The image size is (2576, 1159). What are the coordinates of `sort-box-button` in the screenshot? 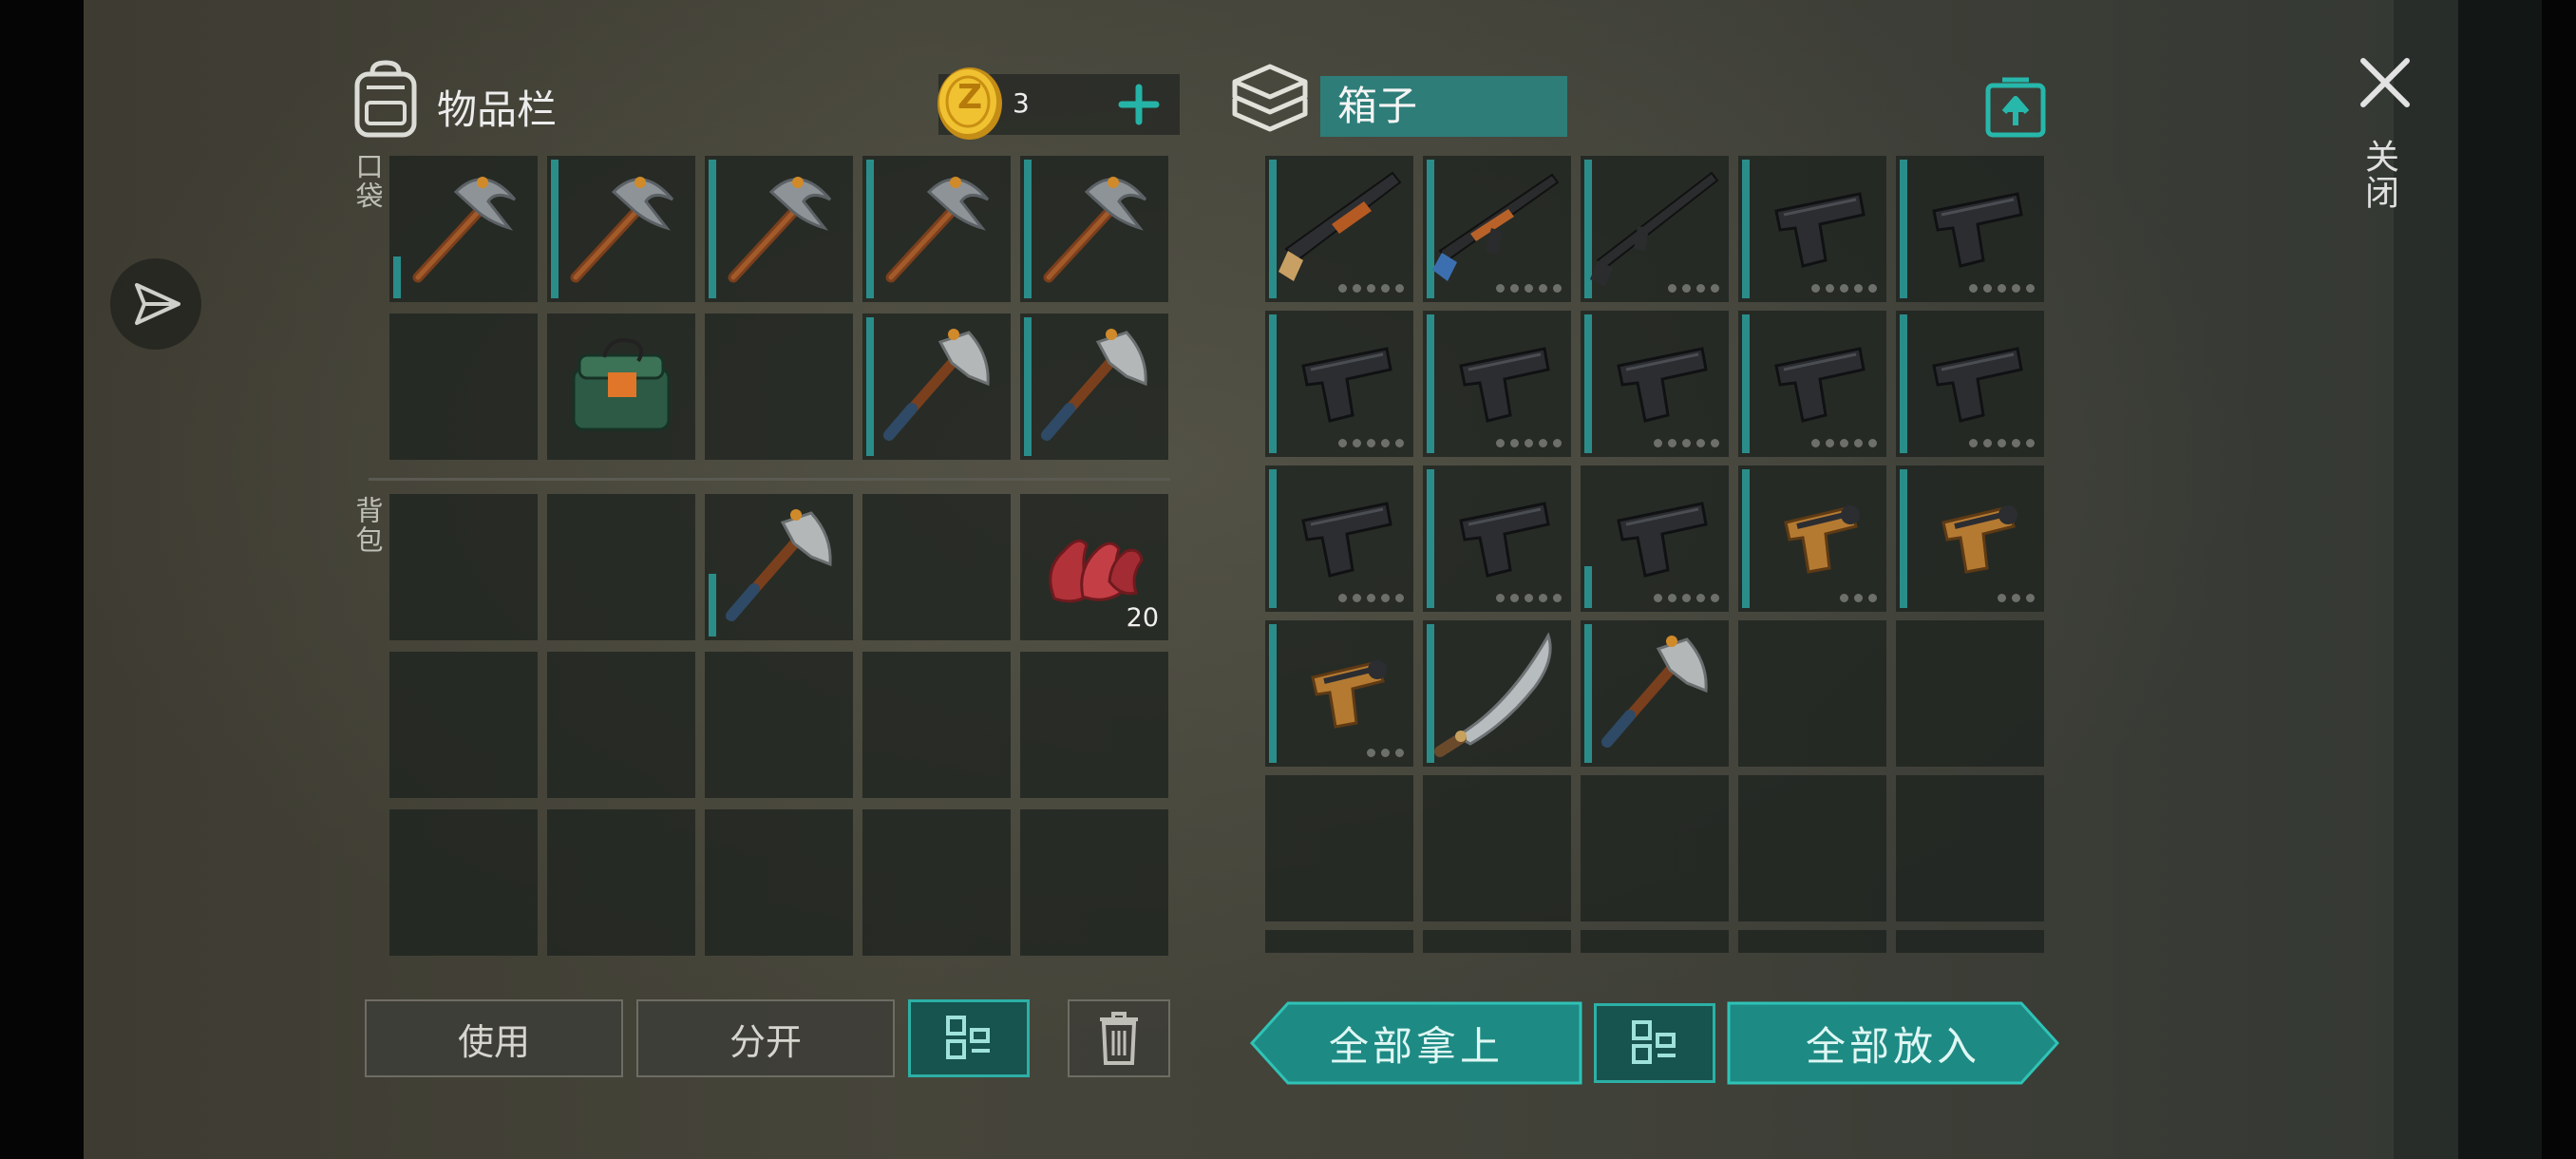 It's located at (1654, 1043).